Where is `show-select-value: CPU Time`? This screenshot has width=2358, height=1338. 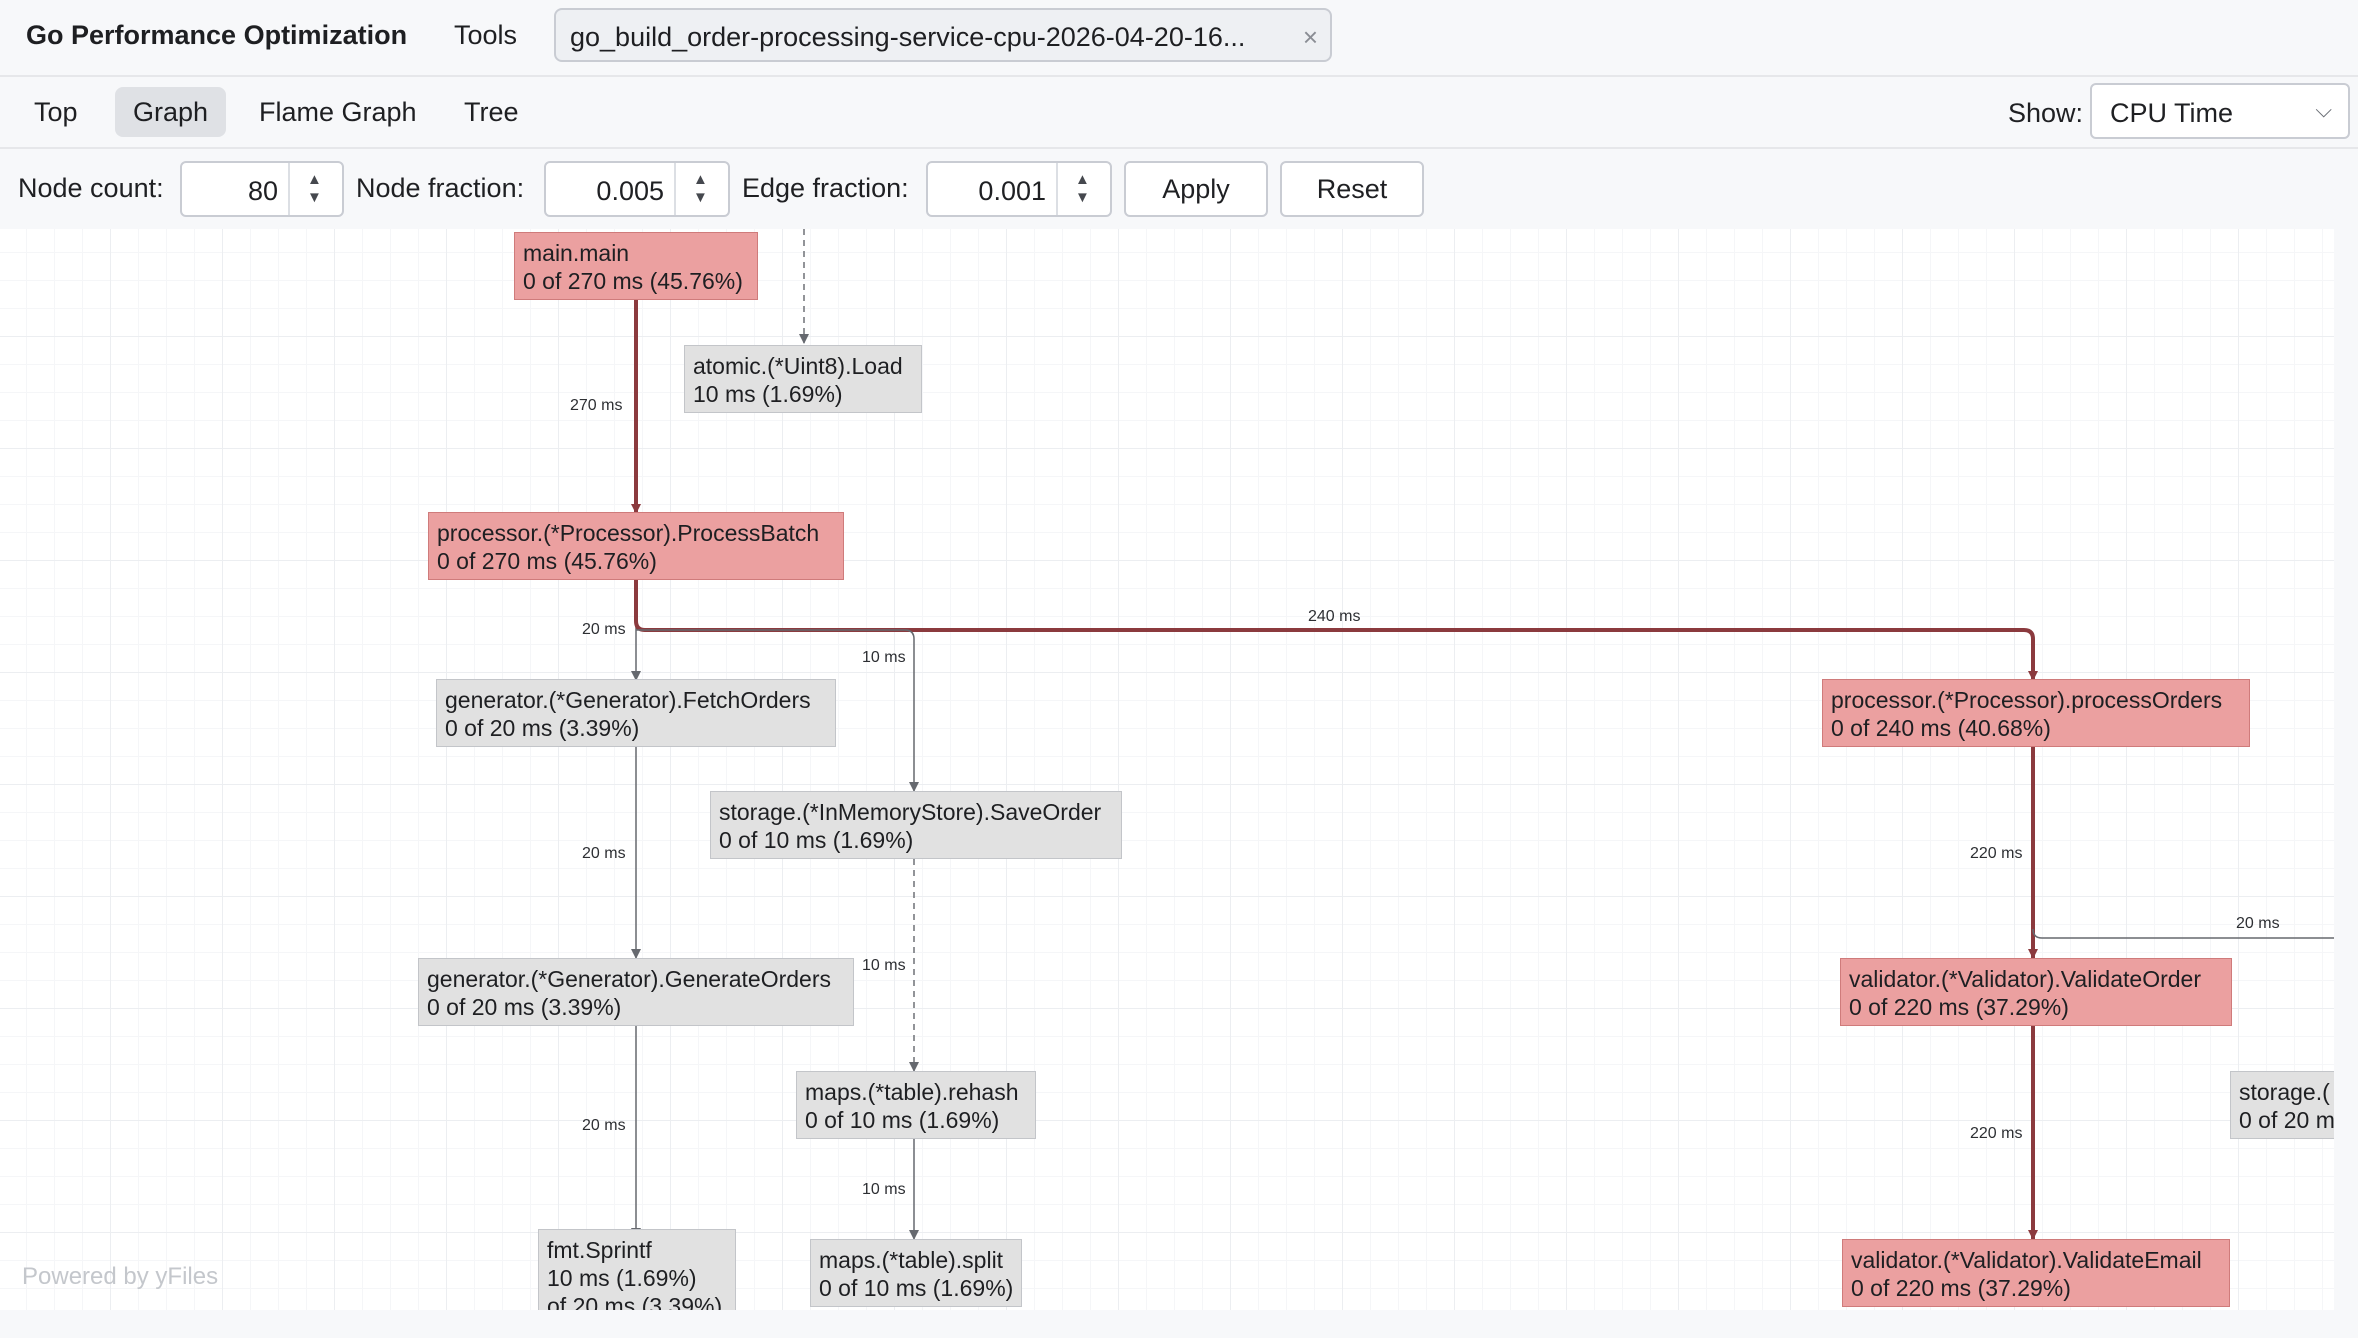 show-select-value: CPU Time is located at coordinates (2172, 113).